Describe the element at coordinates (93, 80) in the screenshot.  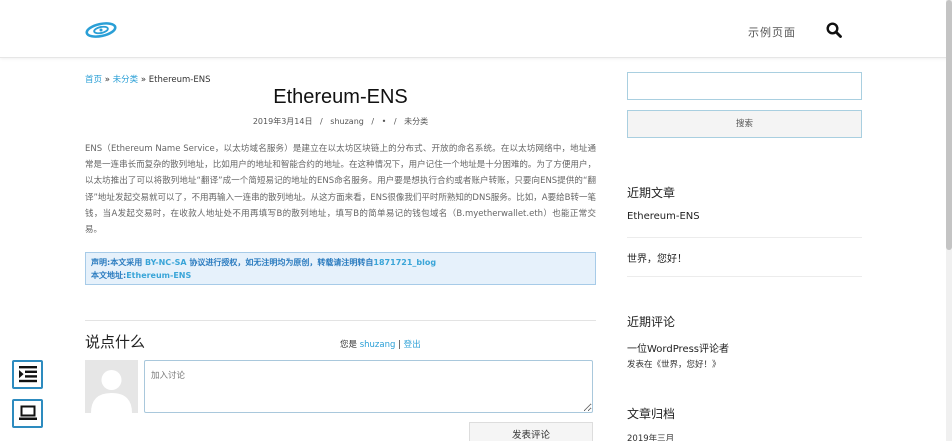
I see `breadcrumb-home: 首页` at that location.